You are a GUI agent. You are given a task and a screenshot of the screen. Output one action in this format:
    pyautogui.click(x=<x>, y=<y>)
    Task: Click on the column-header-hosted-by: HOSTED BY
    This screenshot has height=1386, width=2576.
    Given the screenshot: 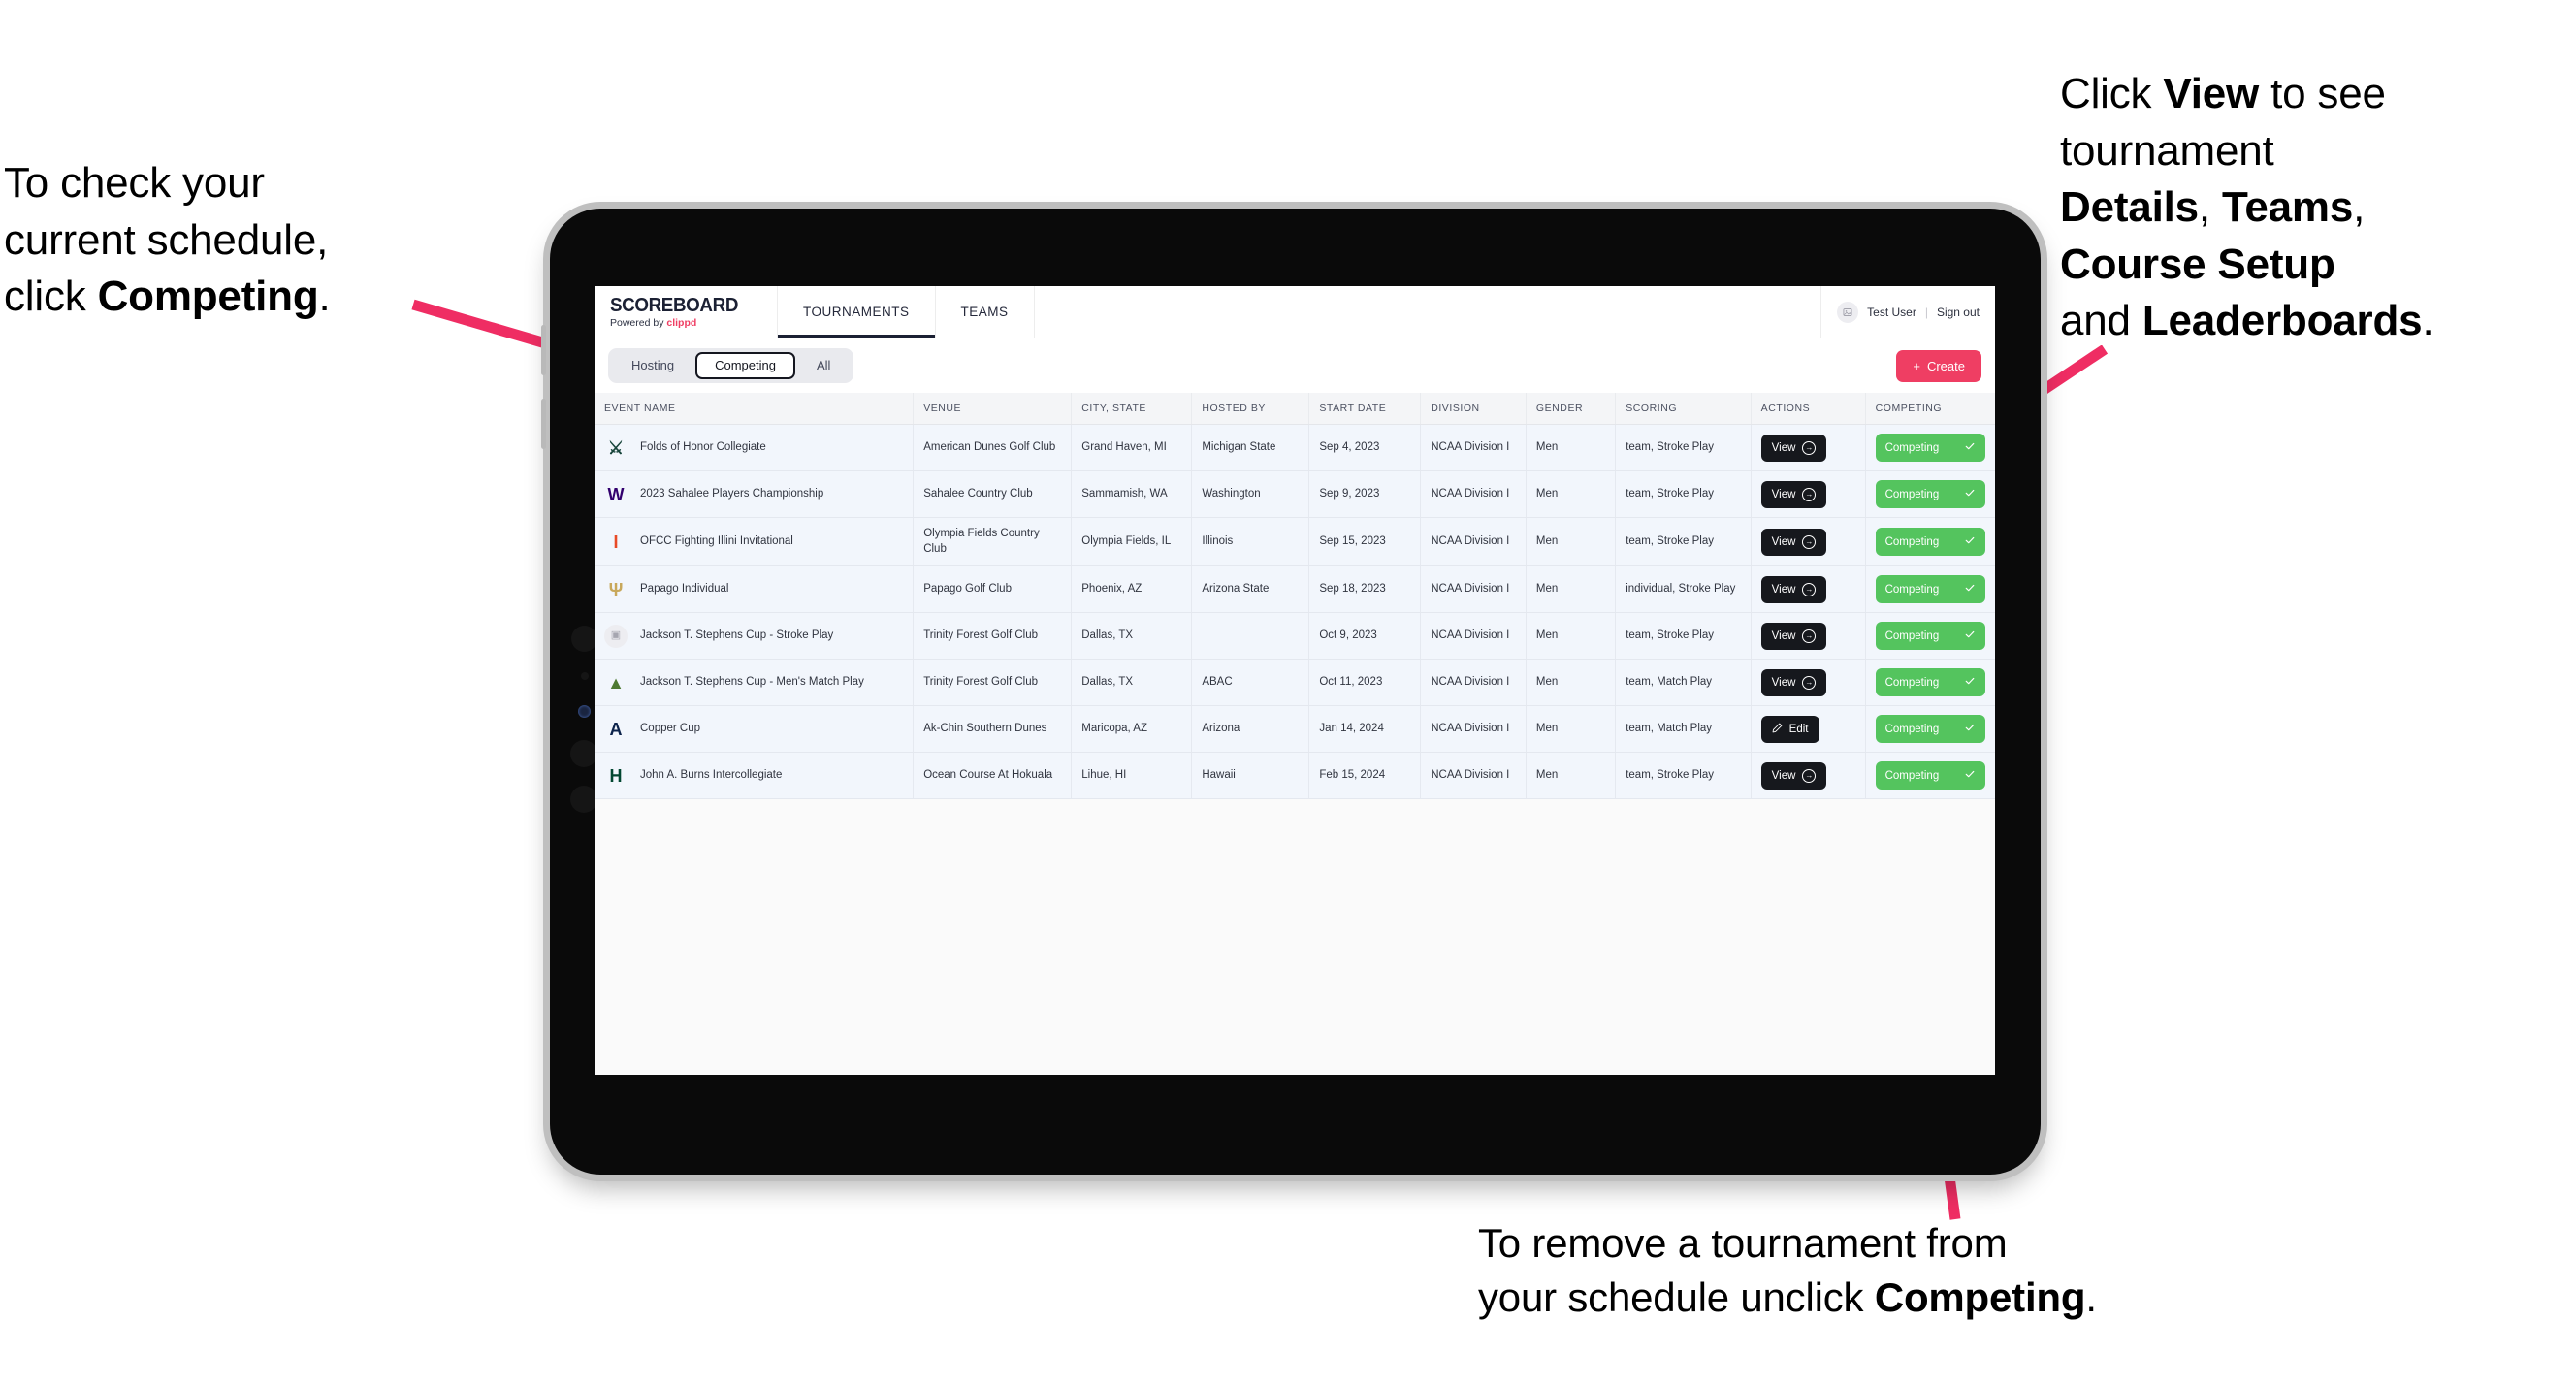 What is the action you would take?
    pyautogui.click(x=1250, y=409)
    